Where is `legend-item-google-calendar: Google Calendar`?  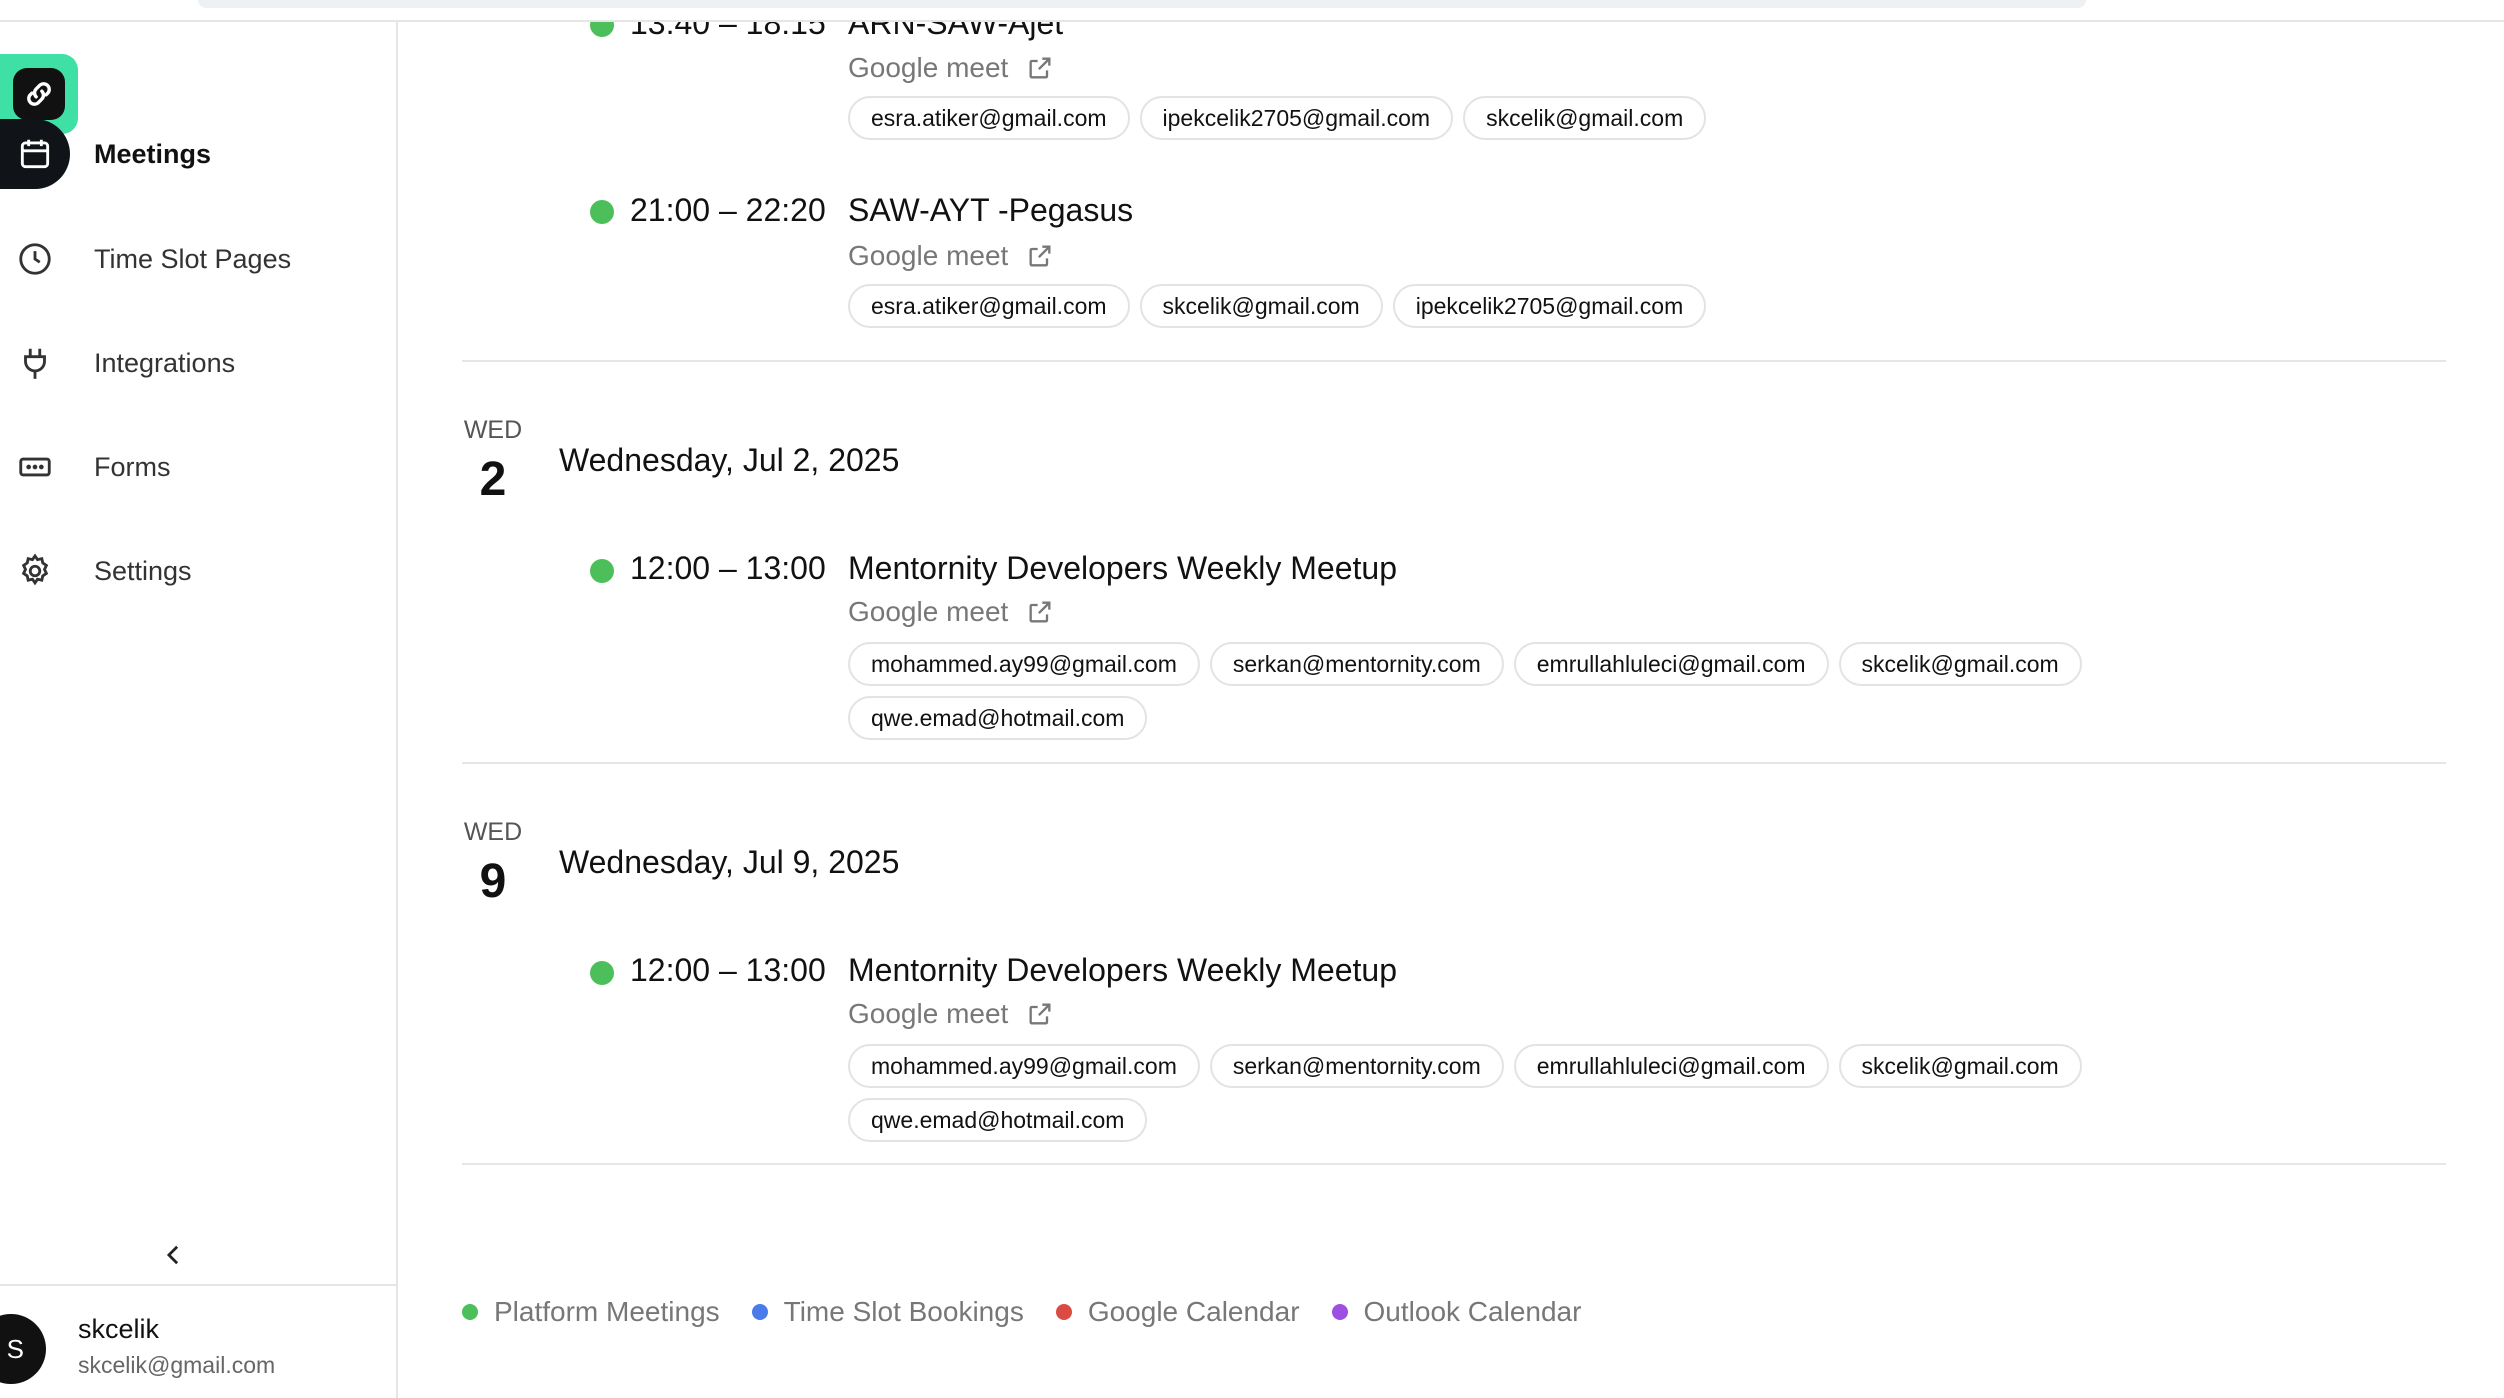 legend-item-google-calendar: Google Calendar is located at coordinates (1177, 1312).